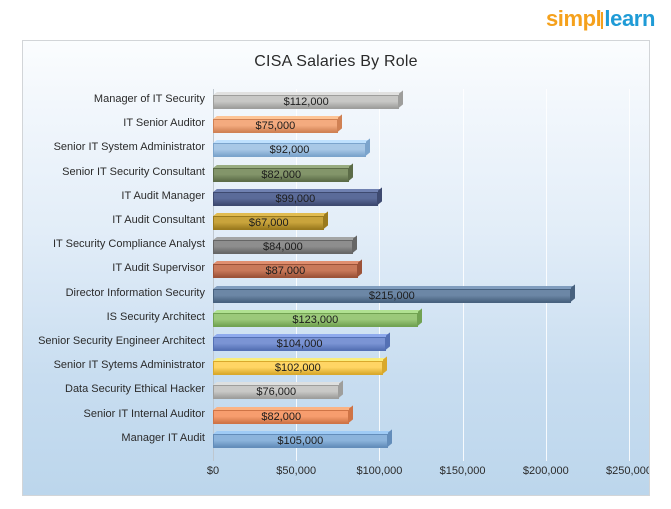 This screenshot has width=671, height=509. I want to click on bar-value-label: $215,000, so click(391, 295).